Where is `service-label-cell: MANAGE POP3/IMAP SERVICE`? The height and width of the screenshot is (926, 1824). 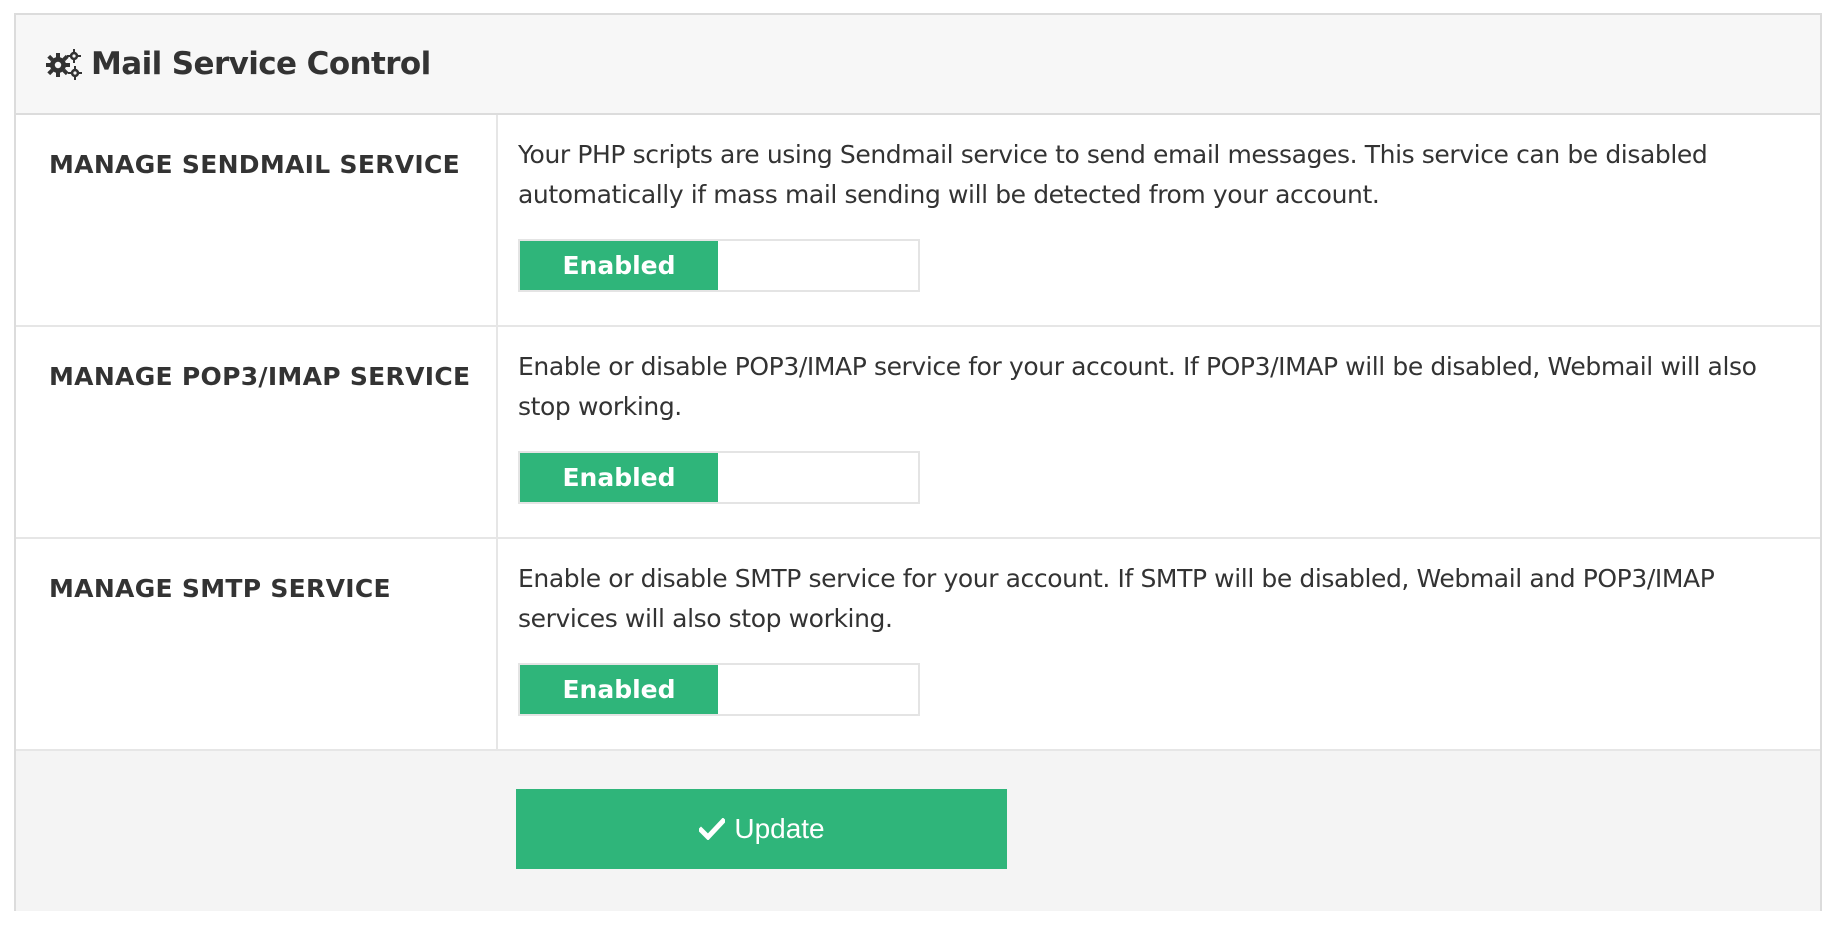
service-label-cell: MANAGE POP3/IMAP SERVICE is located at coordinates (257, 432).